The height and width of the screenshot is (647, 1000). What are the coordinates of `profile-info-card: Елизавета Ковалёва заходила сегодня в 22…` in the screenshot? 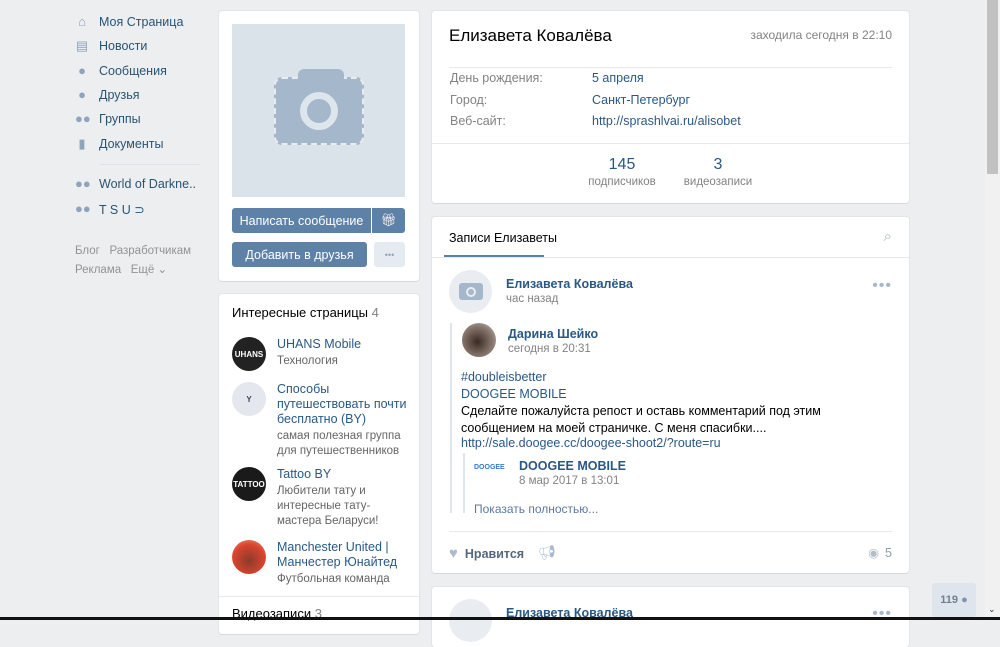 It's located at (670, 107).